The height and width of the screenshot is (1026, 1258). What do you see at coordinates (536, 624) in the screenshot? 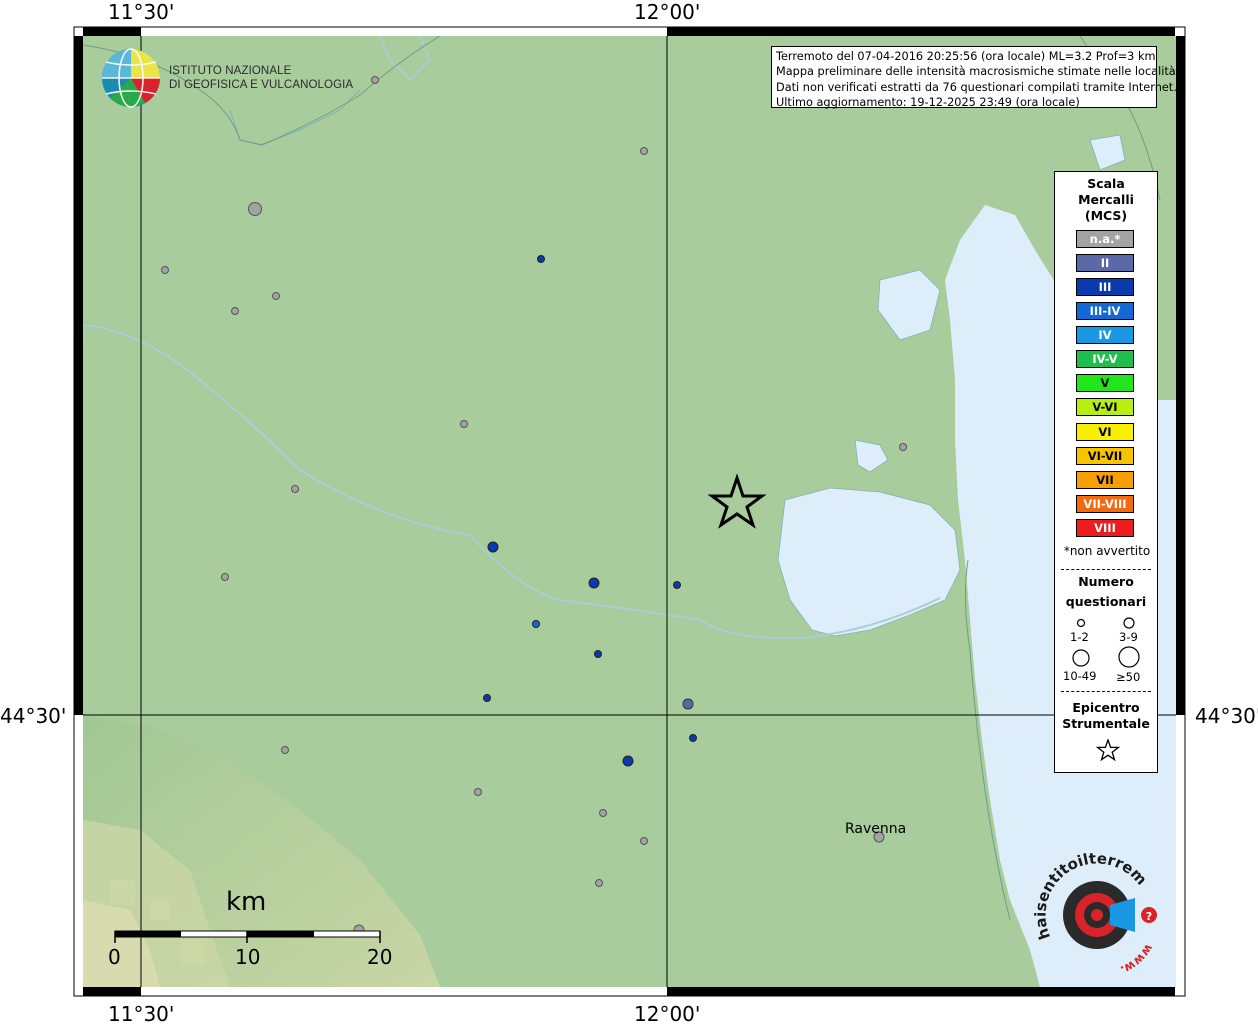
I see `point-iii-iv` at bounding box center [536, 624].